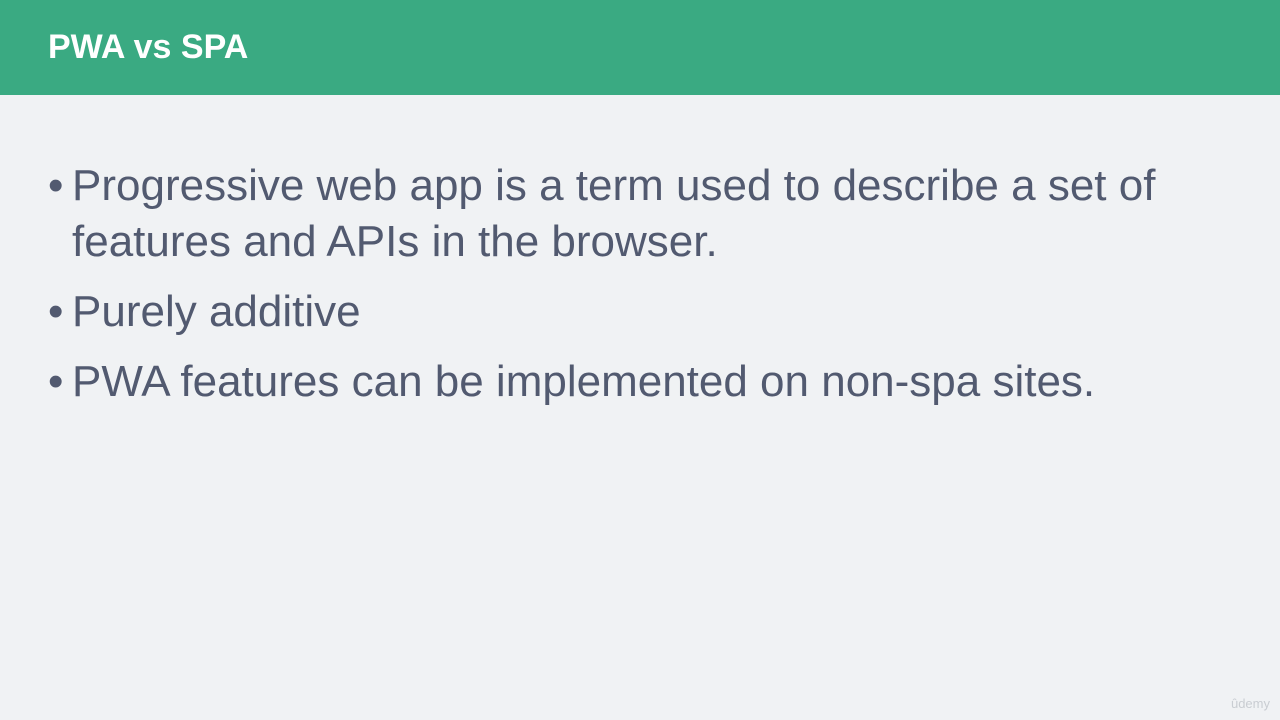 The height and width of the screenshot is (720, 1280). Describe the element at coordinates (148, 47) in the screenshot. I see `slide-title: PWA vs SPA` at that location.